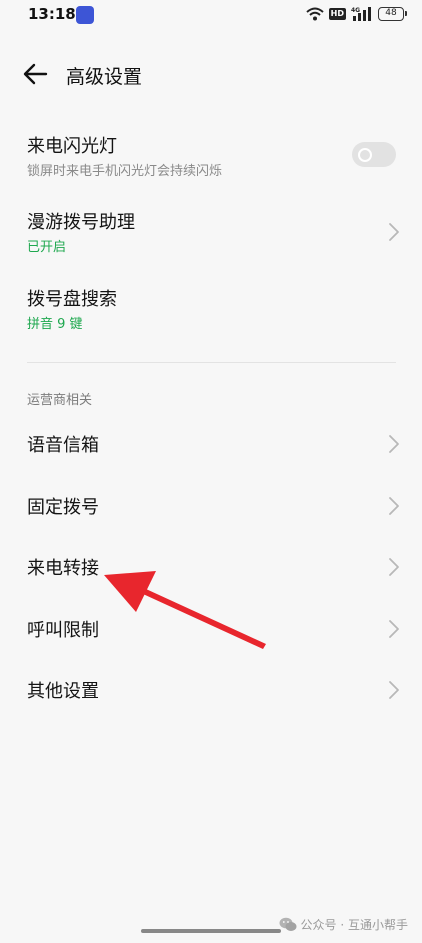 The height and width of the screenshot is (943, 422). What do you see at coordinates (211, 444) in the screenshot?
I see `voicemail-row: 语音信箱` at bounding box center [211, 444].